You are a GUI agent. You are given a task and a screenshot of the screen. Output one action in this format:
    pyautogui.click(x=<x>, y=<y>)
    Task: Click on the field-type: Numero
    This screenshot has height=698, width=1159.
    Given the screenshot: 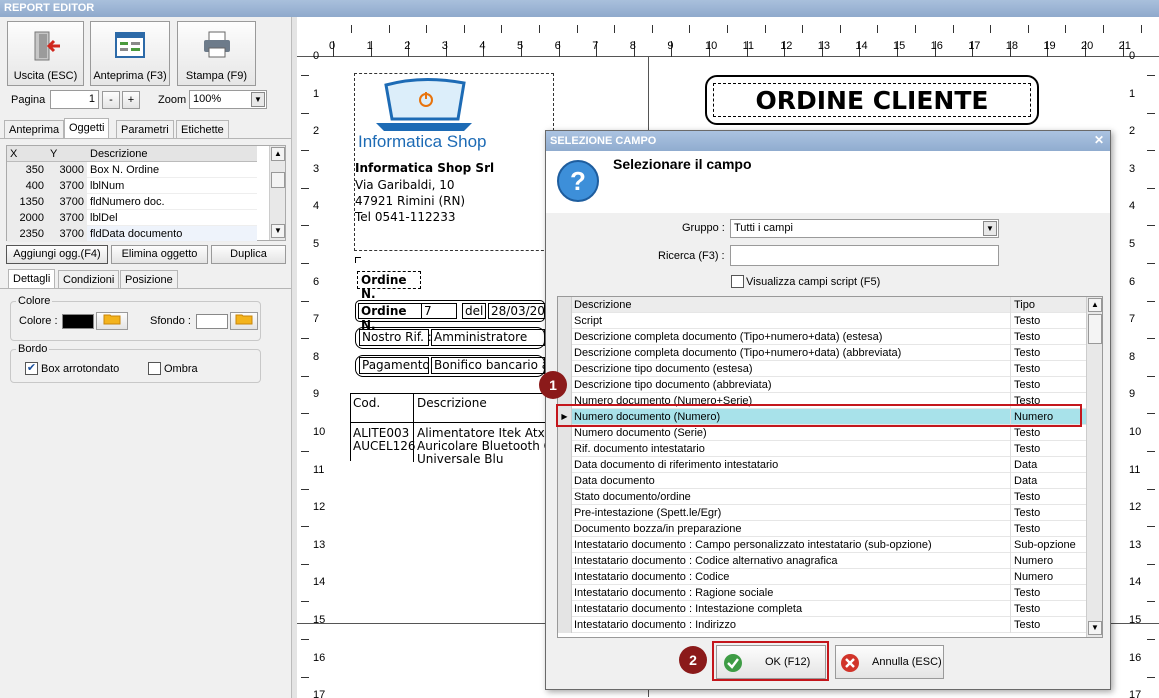 What is the action you would take?
    pyautogui.click(x=1034, y=561)
    